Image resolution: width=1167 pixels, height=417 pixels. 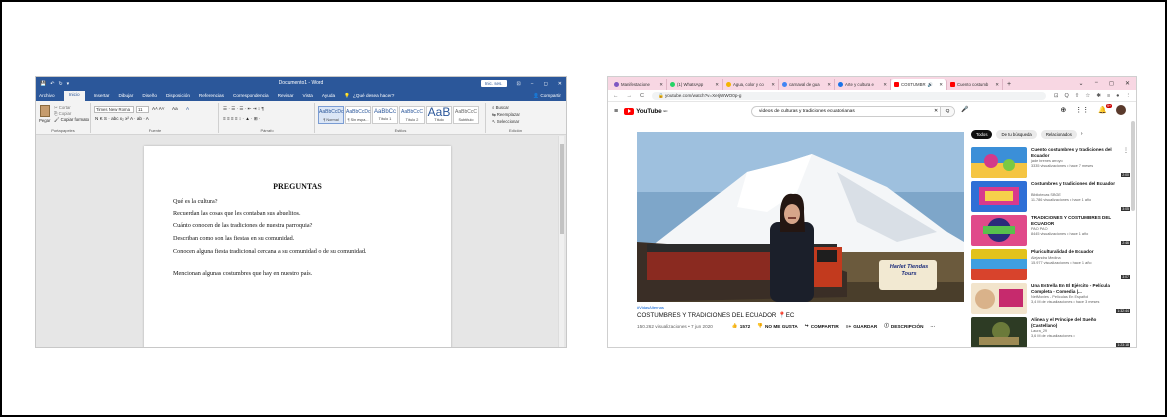 What do you see at coordinates (1129, 96) in the screenshot?
I see `chrome-menu-icon: ⋮` at bounding box center [1129, 96].